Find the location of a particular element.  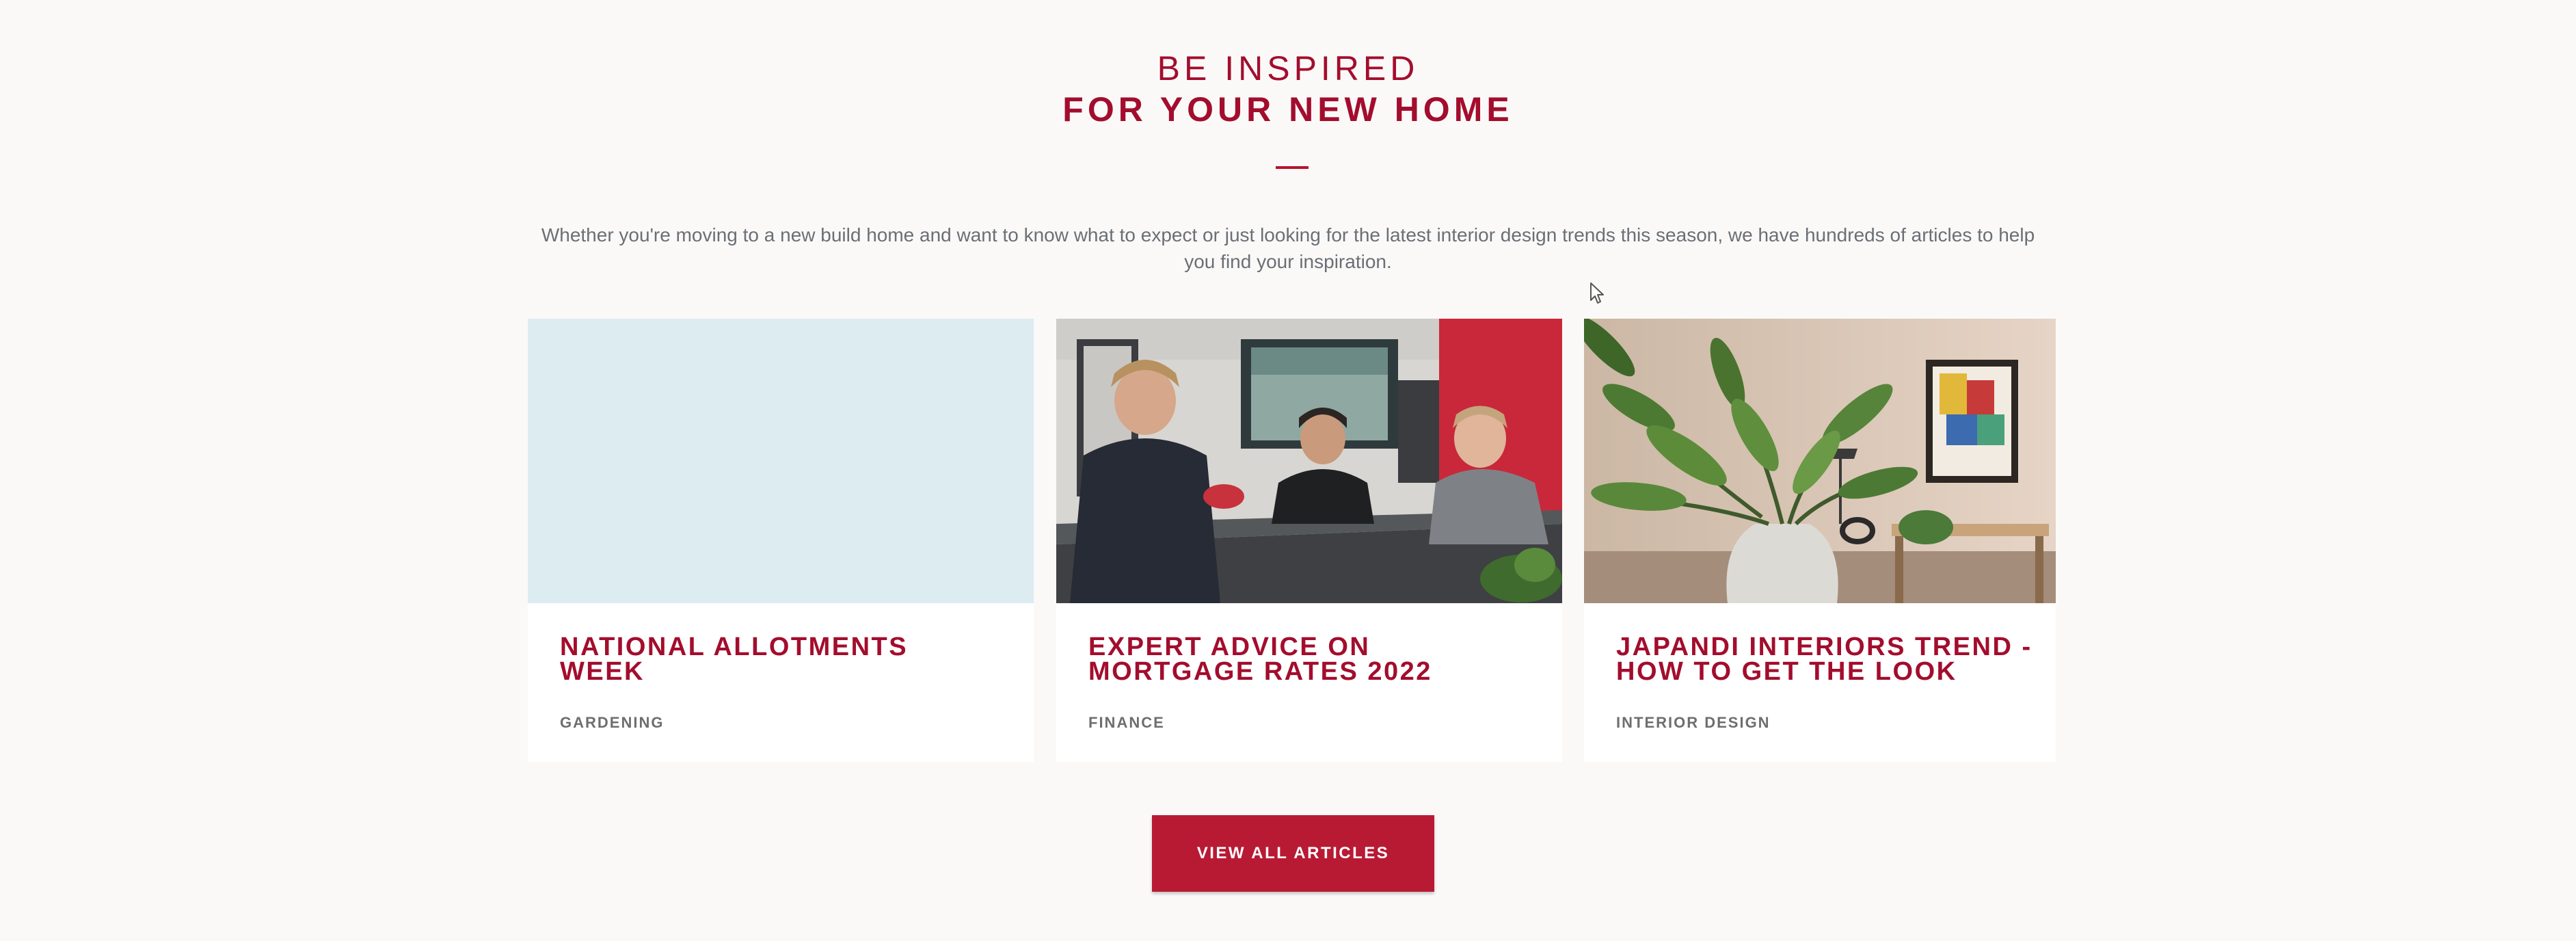

article-category: FINANCE is located at coordinates (1126, 722).